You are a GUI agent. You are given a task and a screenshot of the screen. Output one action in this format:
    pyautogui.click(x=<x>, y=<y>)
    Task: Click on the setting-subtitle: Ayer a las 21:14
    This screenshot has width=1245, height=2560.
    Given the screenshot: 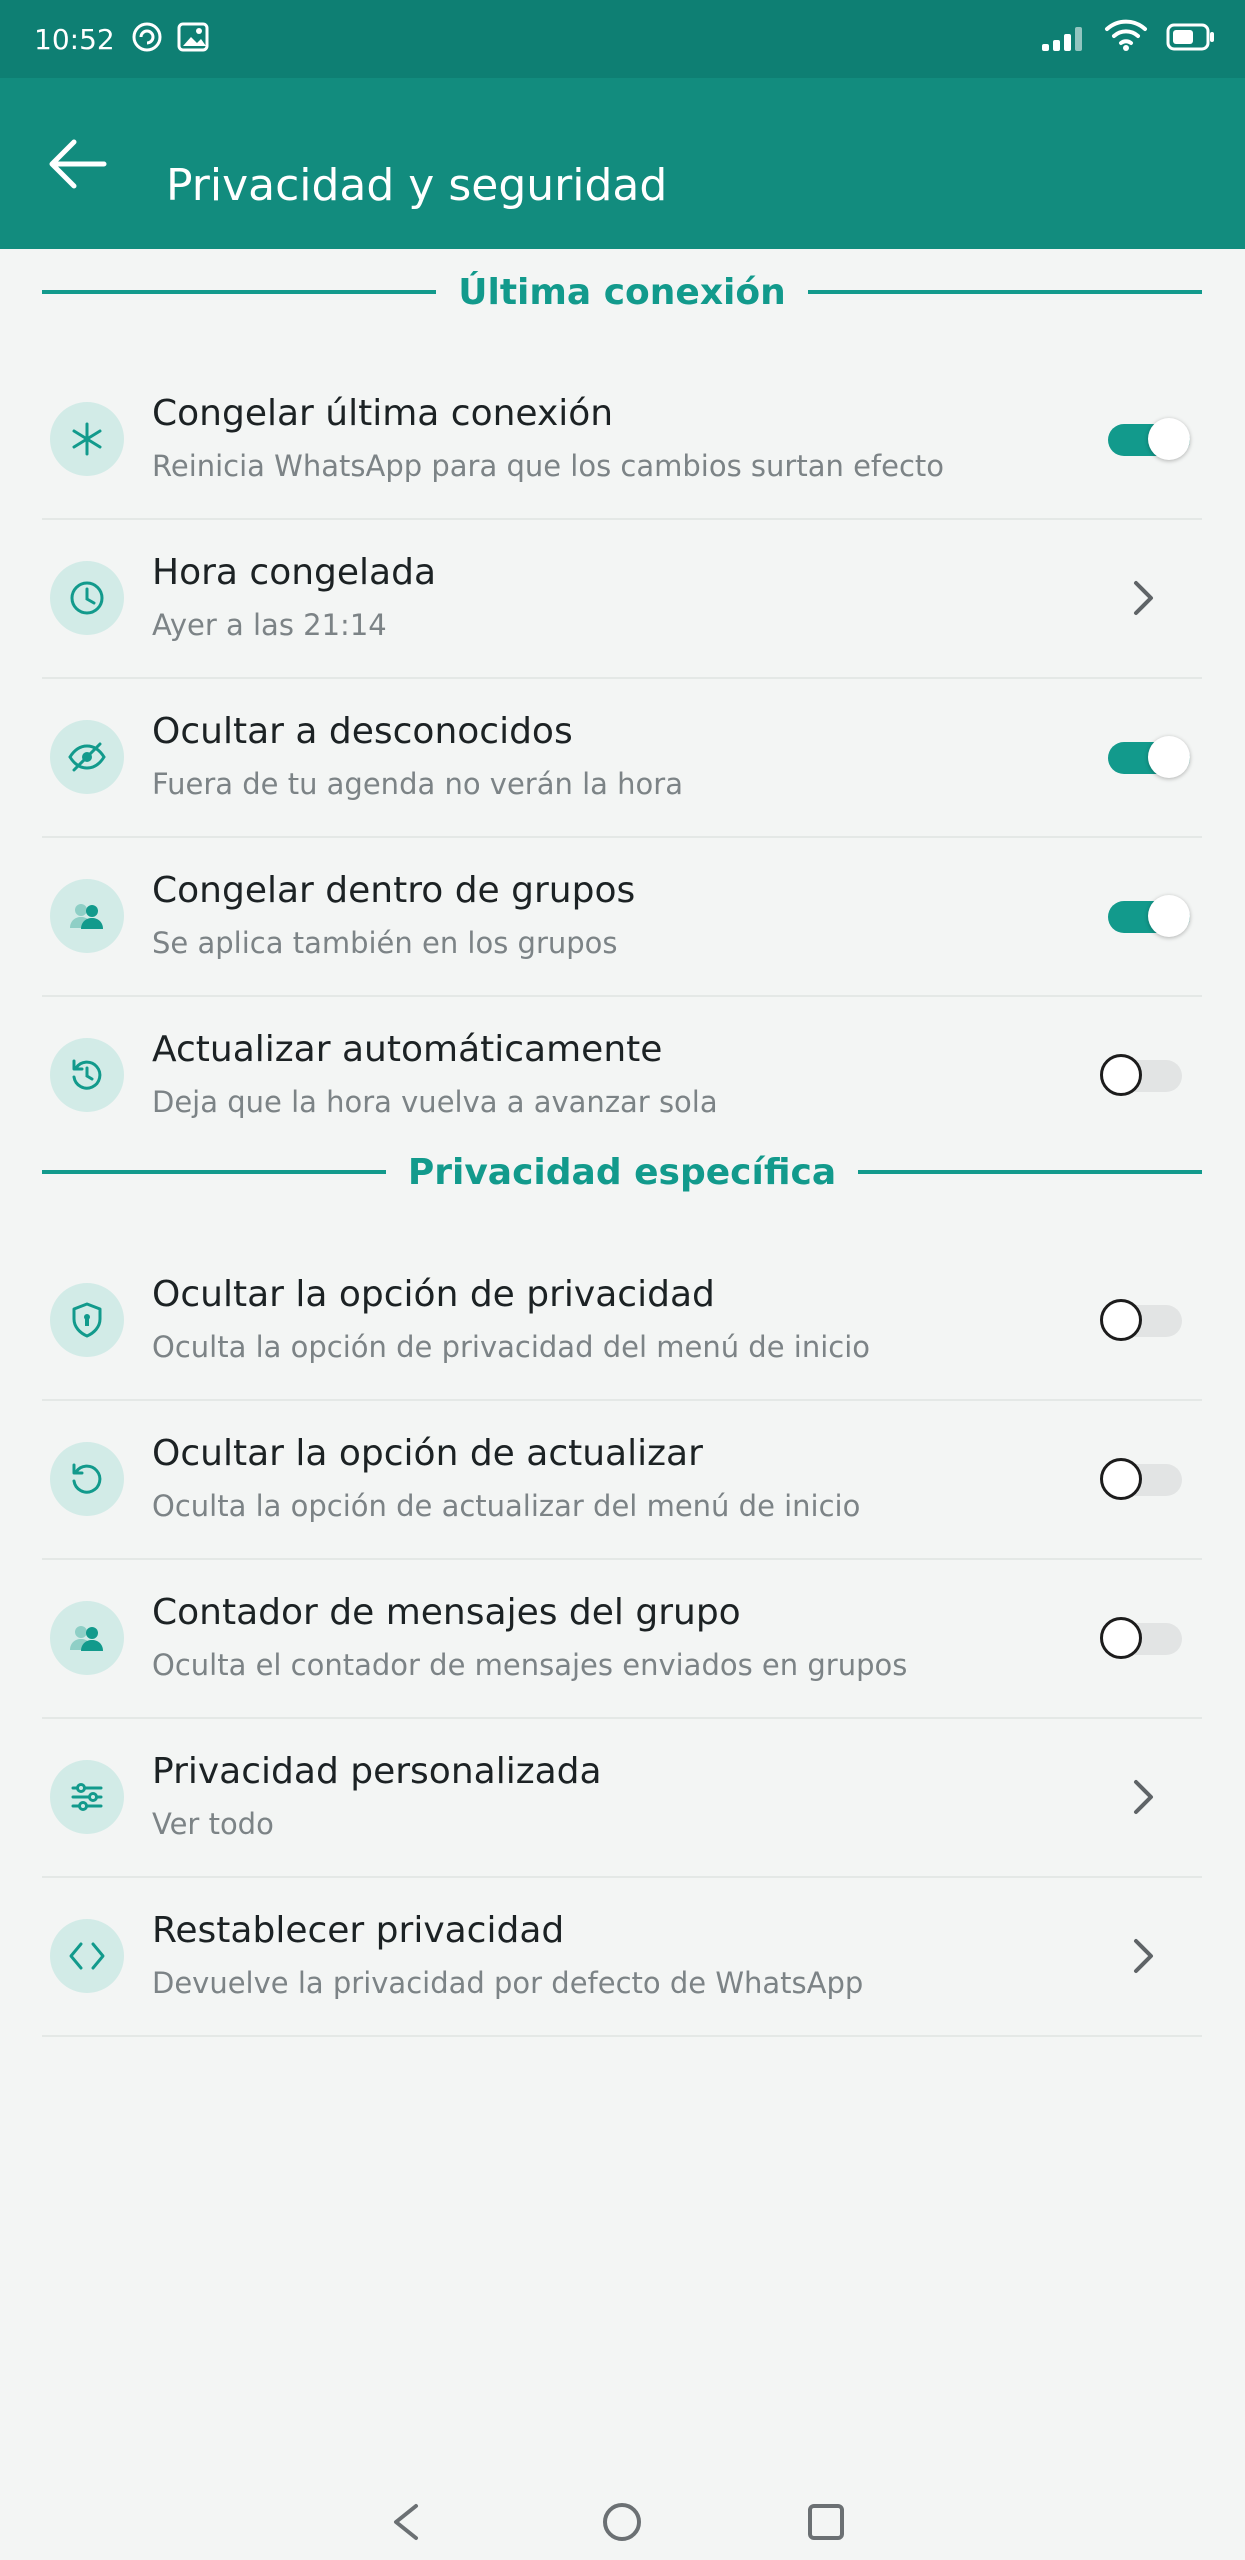 What is the action you would take?
    pyautogui.click(x=269, y=625)
    